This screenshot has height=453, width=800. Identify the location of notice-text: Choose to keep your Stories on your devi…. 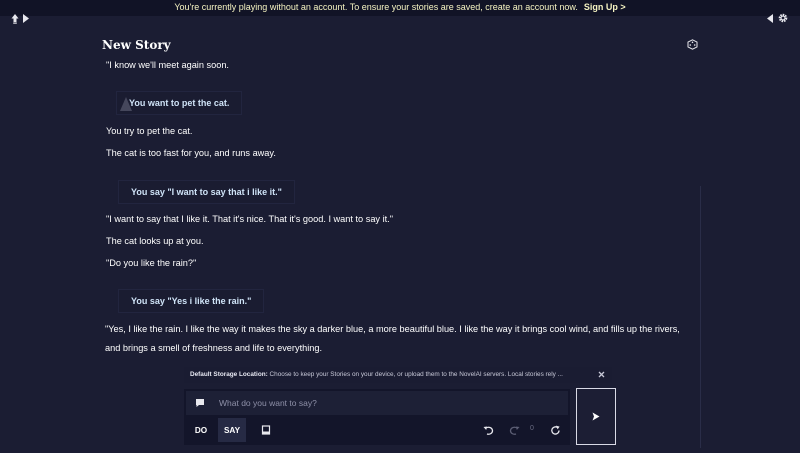
(416, 374).